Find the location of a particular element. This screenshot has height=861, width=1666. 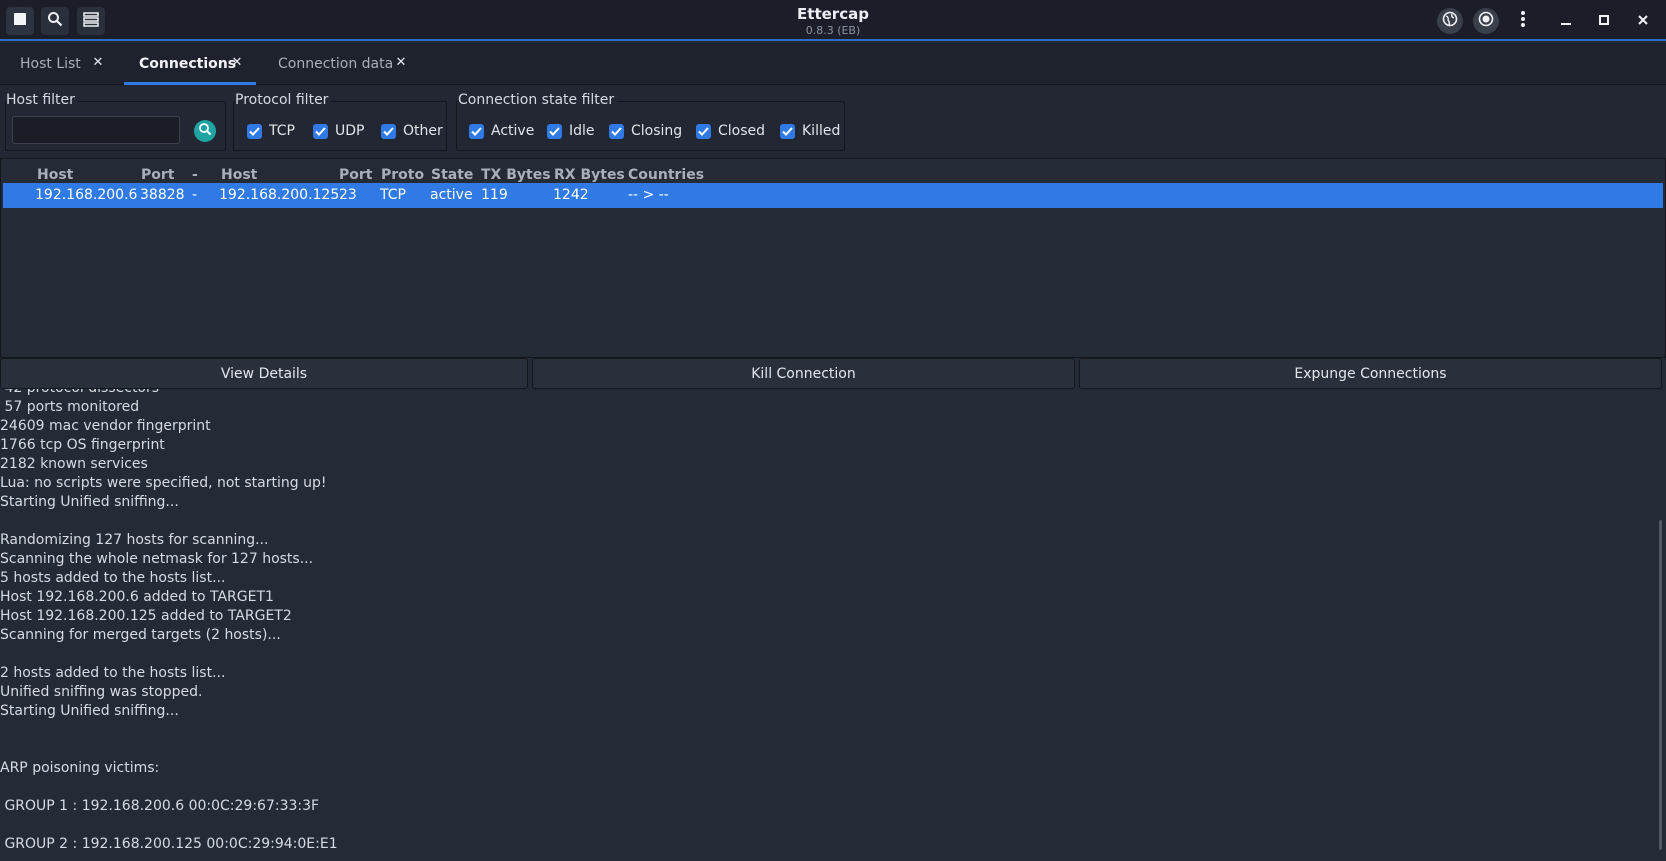

tab-label: Connection data is located at coordinates (336, 64).